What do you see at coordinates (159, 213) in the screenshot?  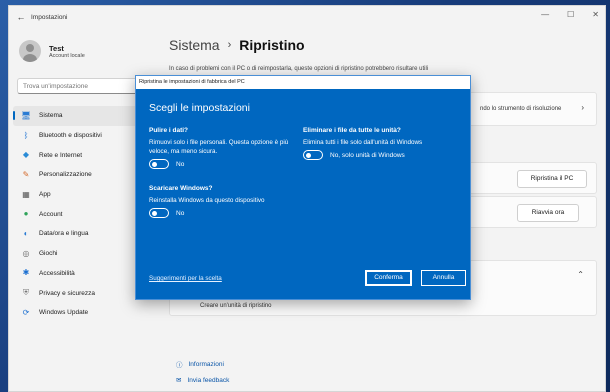 I see `download-windows-toggle` at bounding box center [159, 213].